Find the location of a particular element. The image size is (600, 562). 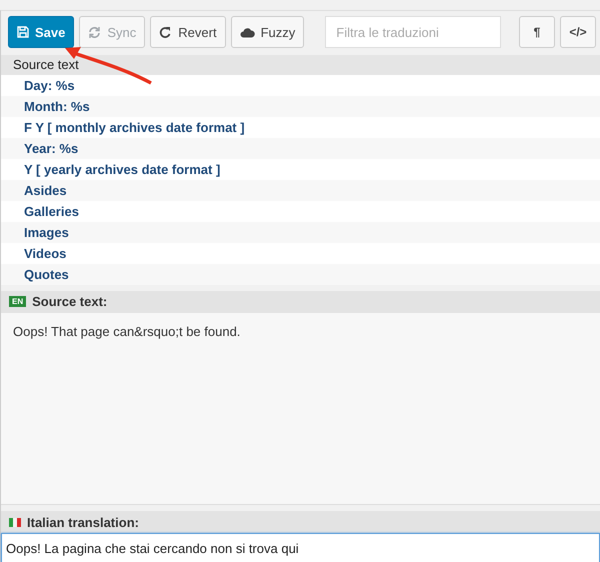

string-row: Month: %s is located at coordinates (300, 106).